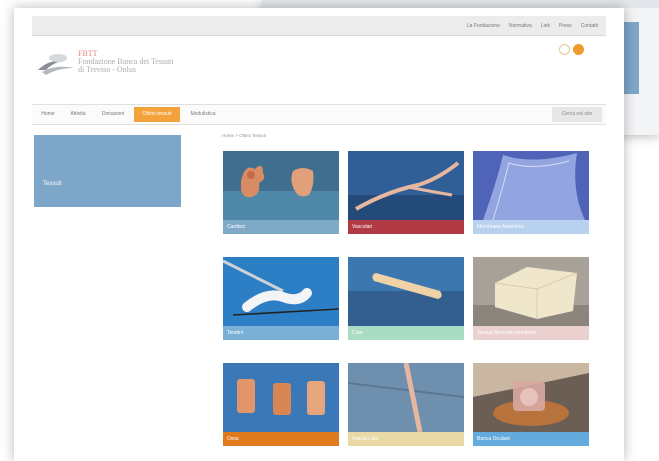  Describe the element at coordinates (578, 49) in the screenshot. I see `language-circle-active-icon` at that location.